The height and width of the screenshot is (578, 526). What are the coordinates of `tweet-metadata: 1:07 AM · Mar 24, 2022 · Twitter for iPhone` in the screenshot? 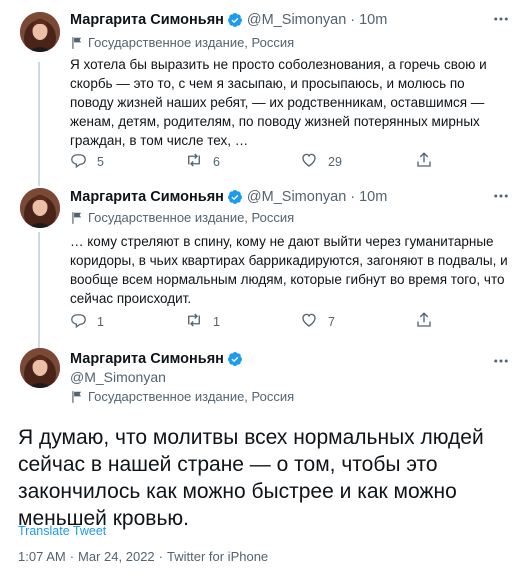 It's located at (143, 556).